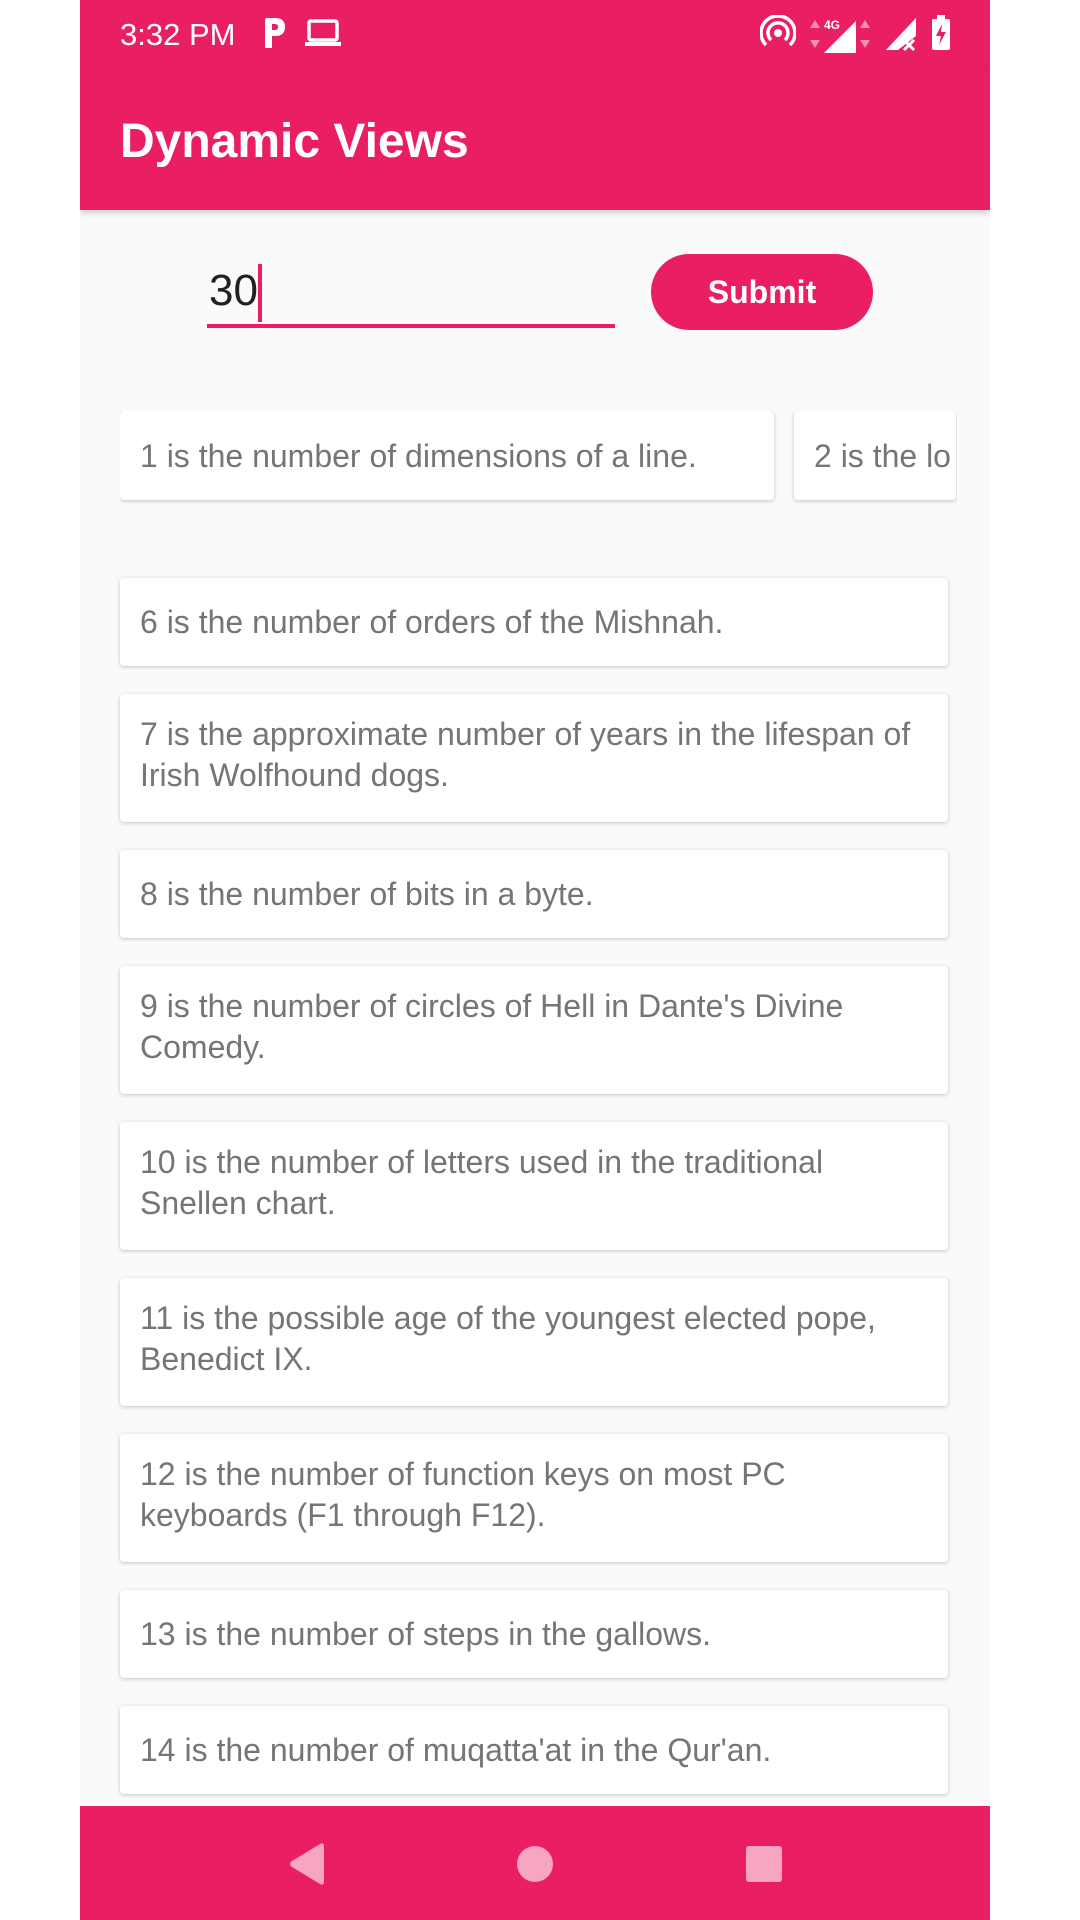  Describe the element at coordinates (260, 293) in the screenshot. I see `text-cursor` at that location.